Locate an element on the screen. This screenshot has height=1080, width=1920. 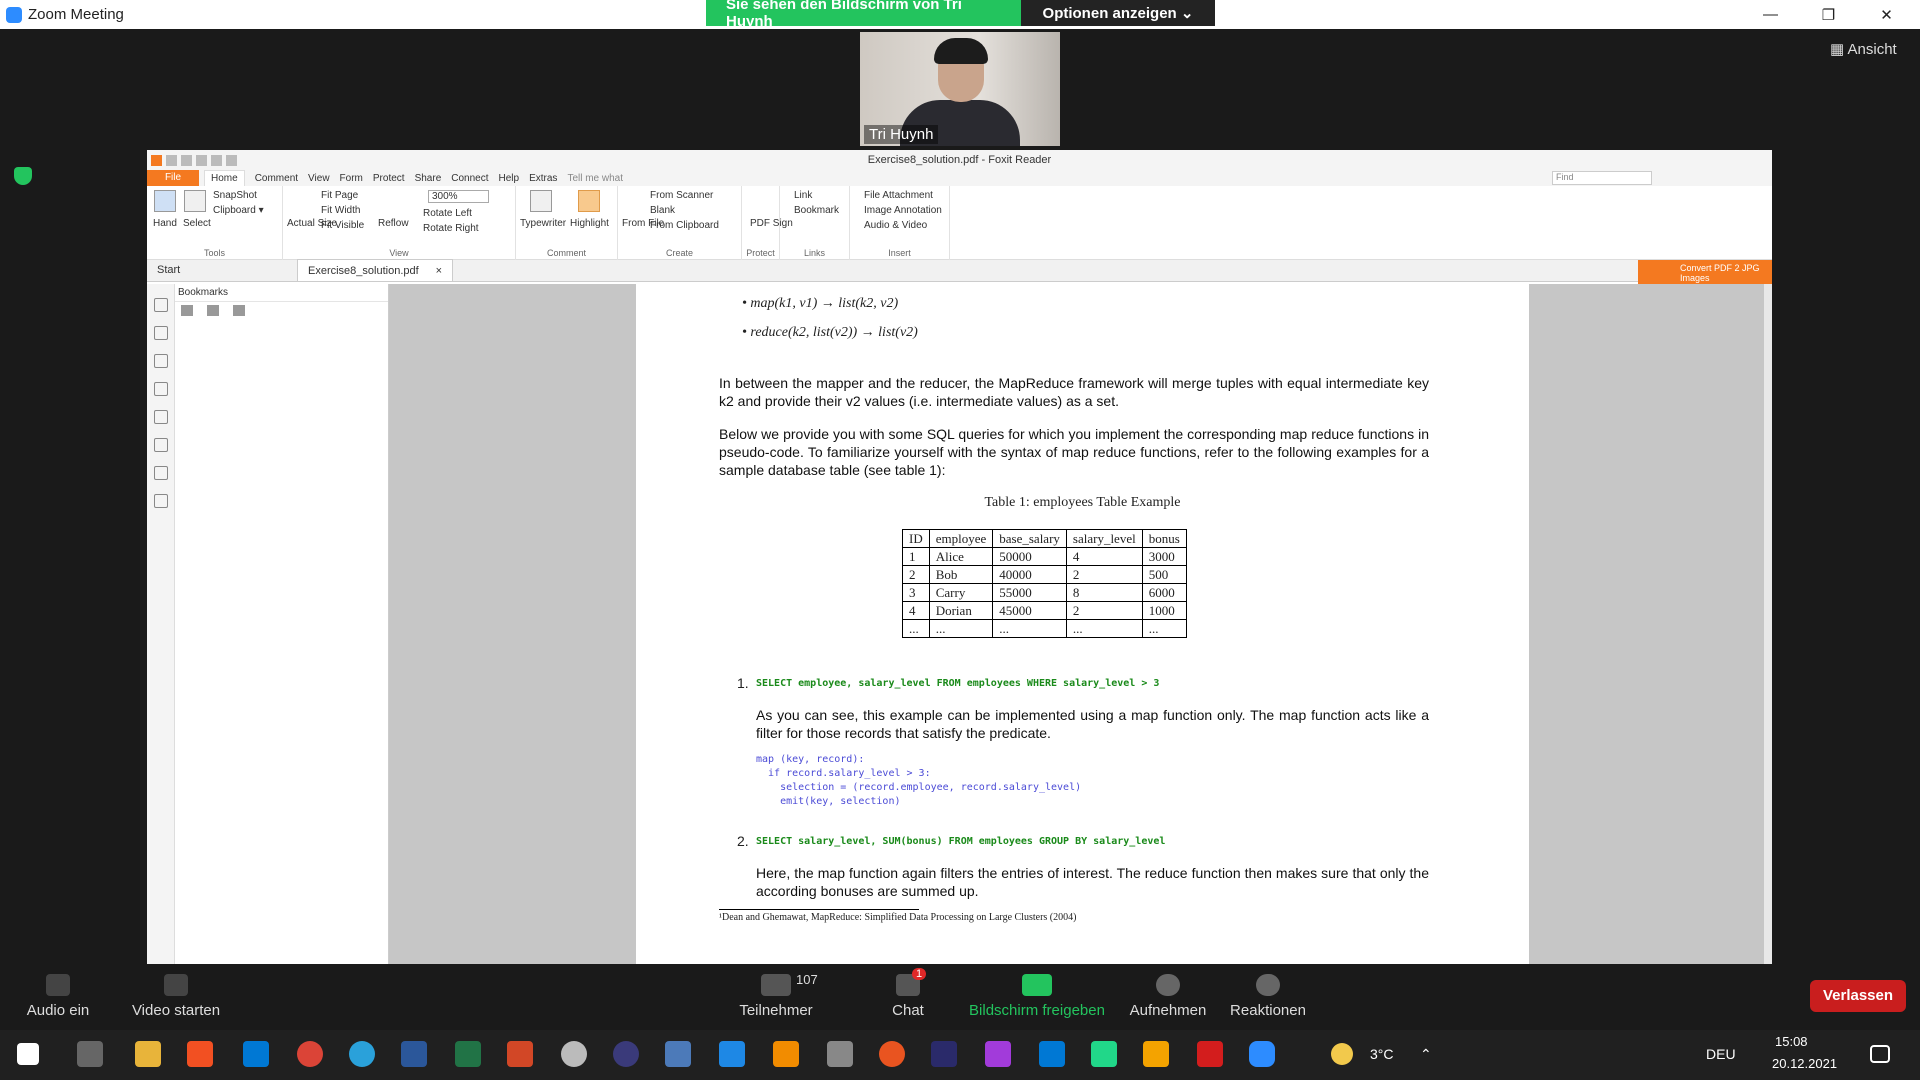
pages-panel-icon is located at coordinates (161, 333).